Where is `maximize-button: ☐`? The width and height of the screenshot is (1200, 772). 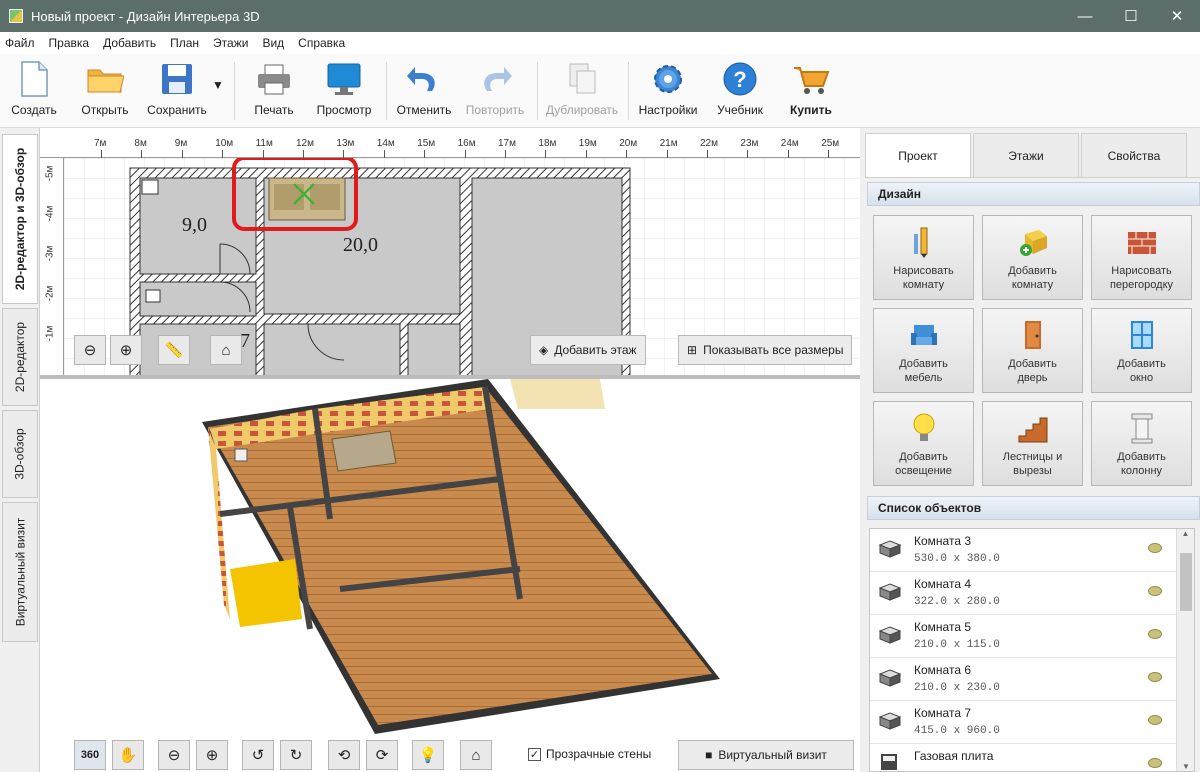
maximize-button: ☐ is located at coordinates (1131, 16).